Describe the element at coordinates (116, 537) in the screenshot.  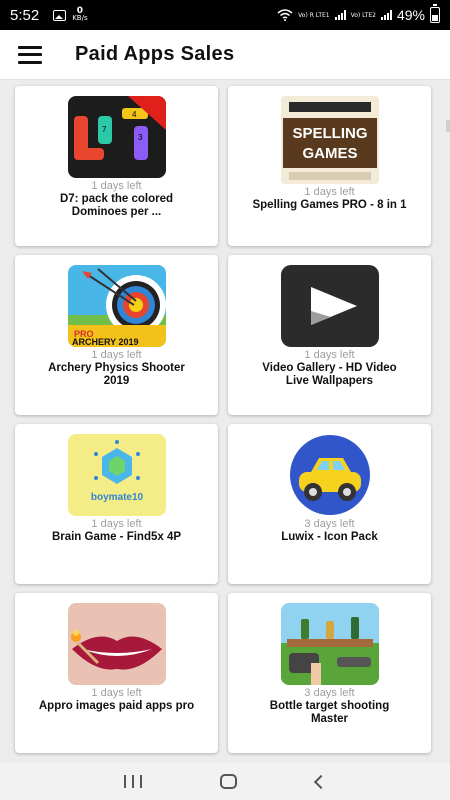
I see `app-name: Brain Game - Find5x 4P` at that location.